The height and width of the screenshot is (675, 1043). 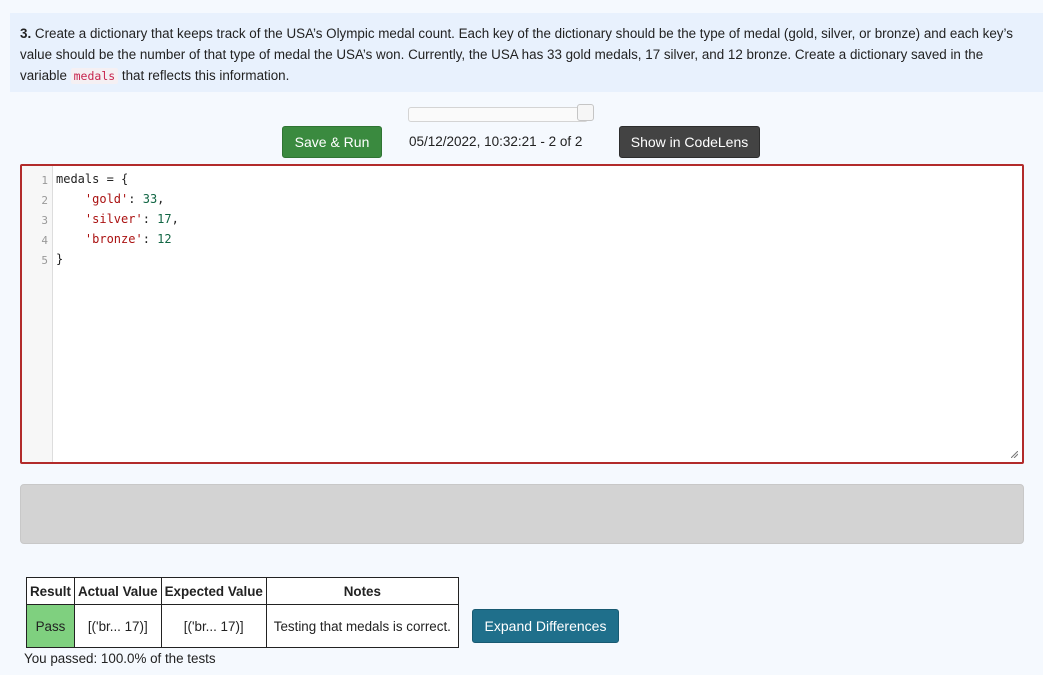 What do you see at coordinates (496, 141) in the screenshot?
I see `run-timestamp: 05/12/2022, 10:32:21 - 2 of 2` at bounding box center [496, 141].